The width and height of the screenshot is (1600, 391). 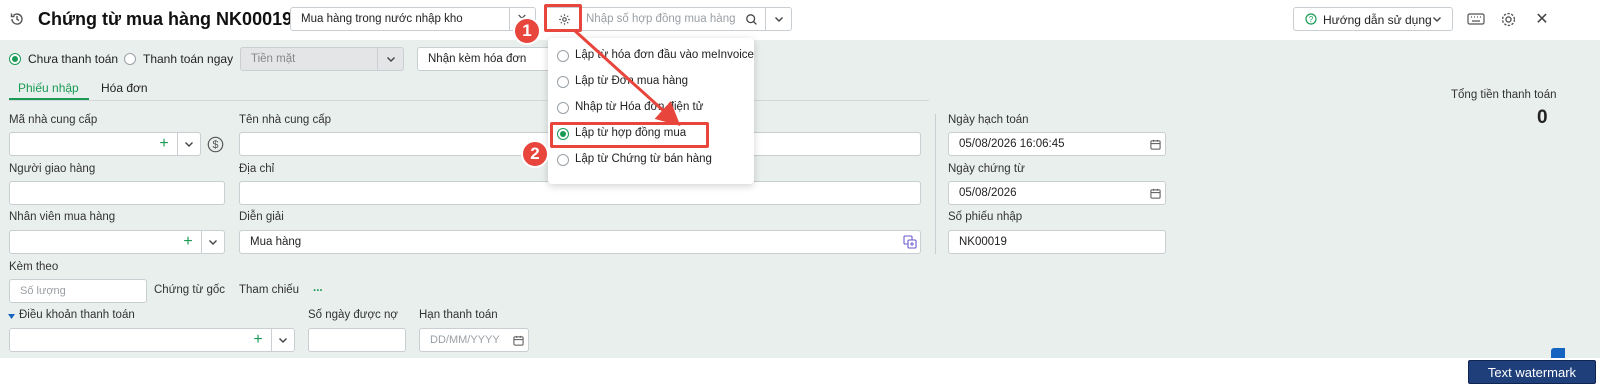 What do you see at coordinates (535, 154) in the screenshot?
I see `step-2-badge: 2` at bounding box center [535, 154].